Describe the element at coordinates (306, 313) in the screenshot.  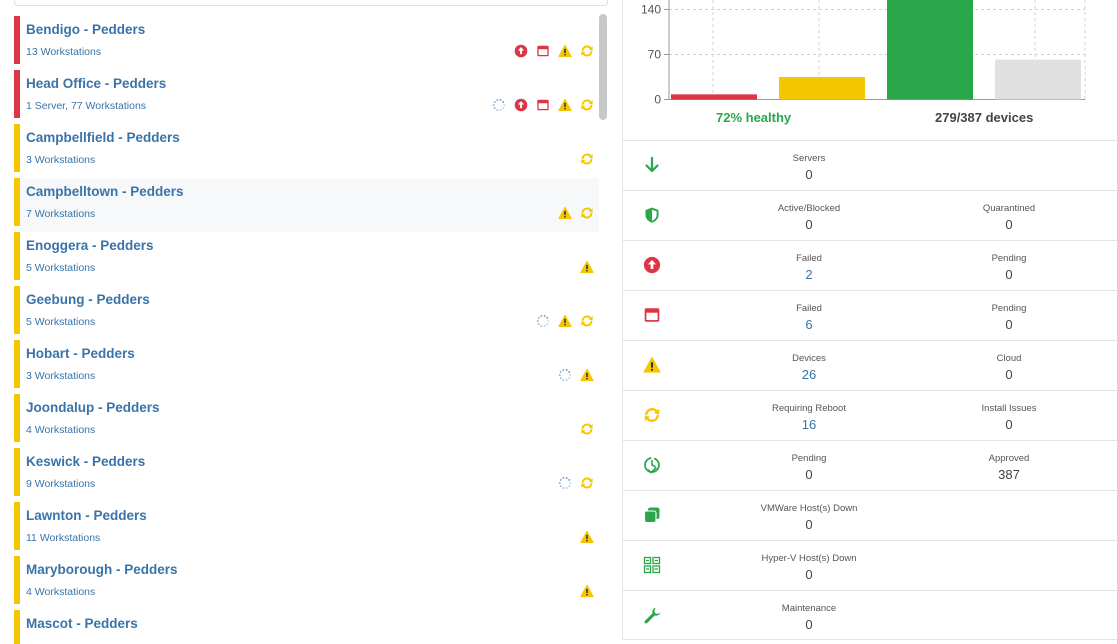
I see `site-row: Geebung - Pedders 5 Workstations` at that location.